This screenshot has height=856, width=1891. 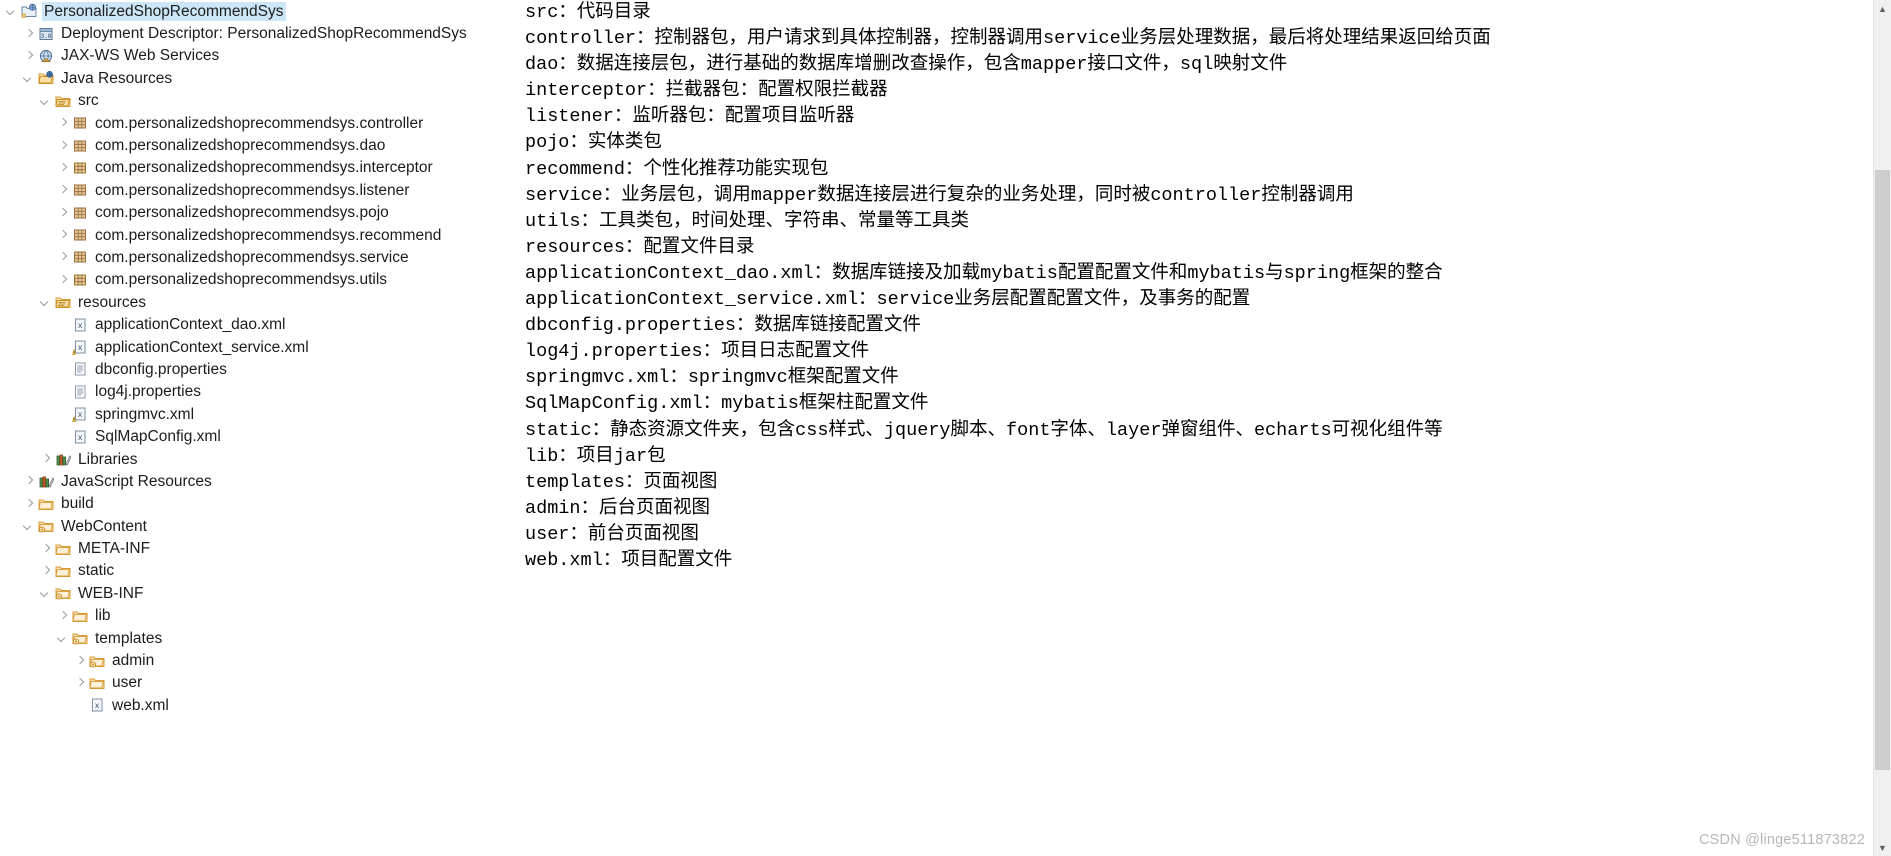 What do you see at coordinates (747, 221) in the screenshot?
I see `description-line: utils：工具类包，时间处理、字符串、常量等工具类` at bounding box center [747, 221].